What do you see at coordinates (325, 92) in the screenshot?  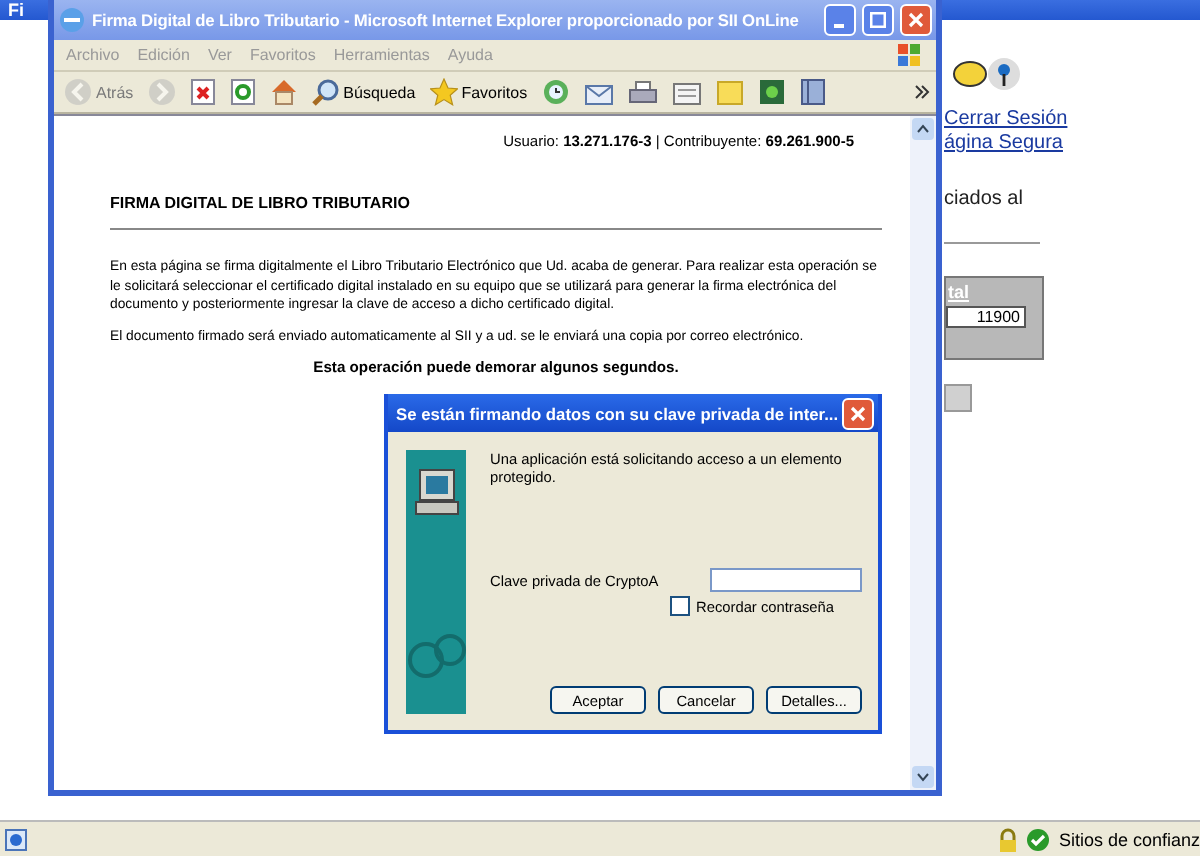 I see `search-icon` at bounding box center [325, 92].